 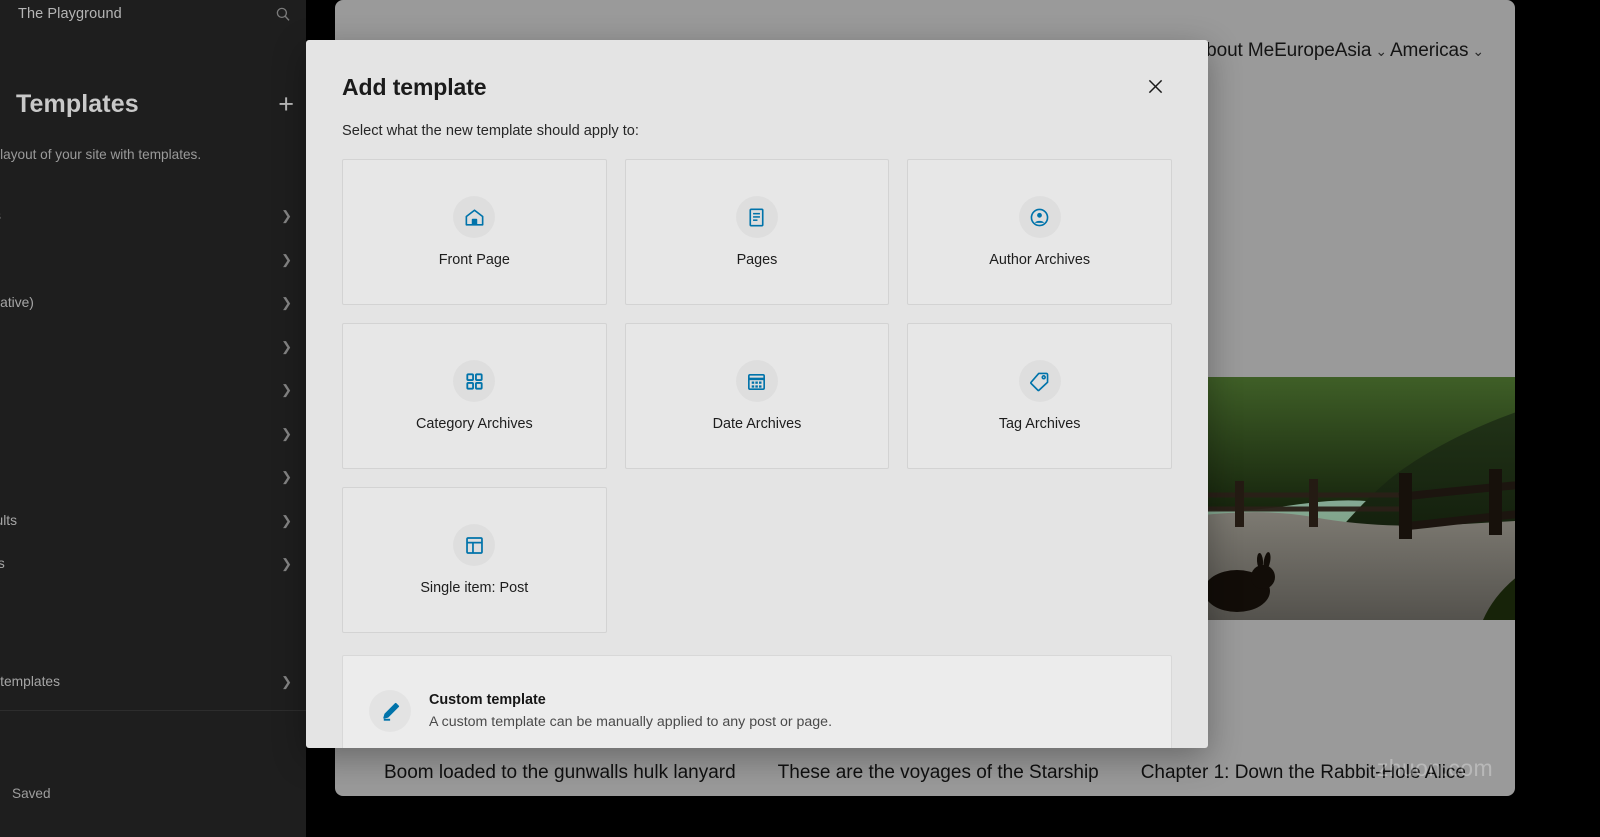 I want to click on template-card-label: Category Archives, so click(x=474, y=424).